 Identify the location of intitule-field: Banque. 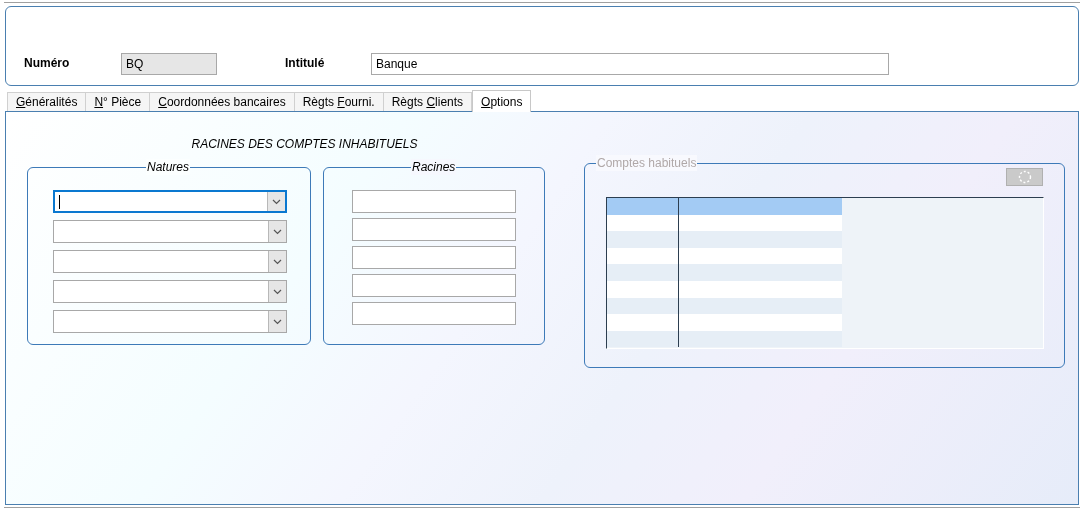
(630, 64).